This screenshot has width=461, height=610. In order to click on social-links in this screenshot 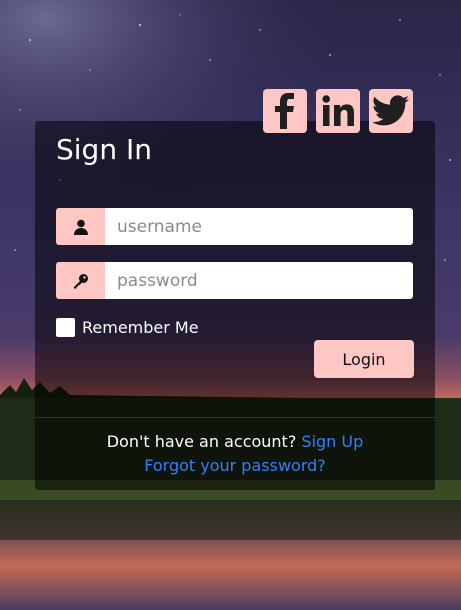, I will do `click(338, 111)`.